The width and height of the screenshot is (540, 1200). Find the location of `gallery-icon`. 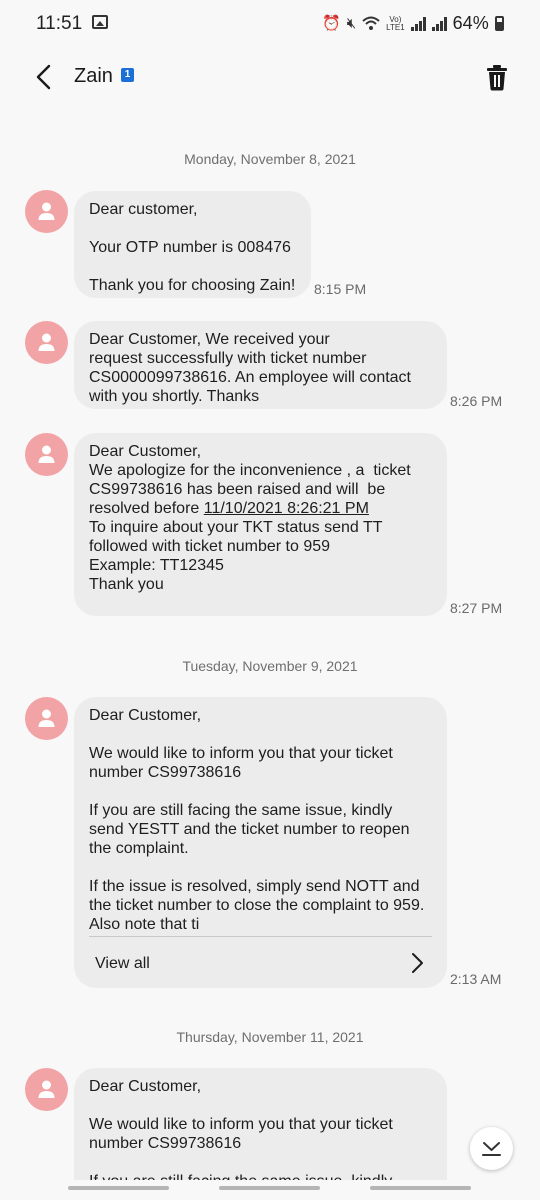

gallery-icon is located at coordinates (100, 22).